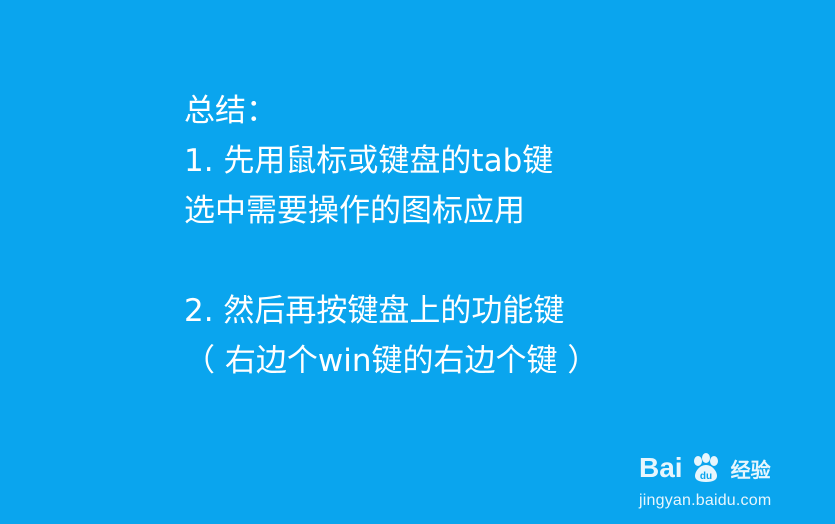 This screenshot has height=524, width=835. I want to click on watermark-brand-row: Bai du 经验, so click(705, 468).